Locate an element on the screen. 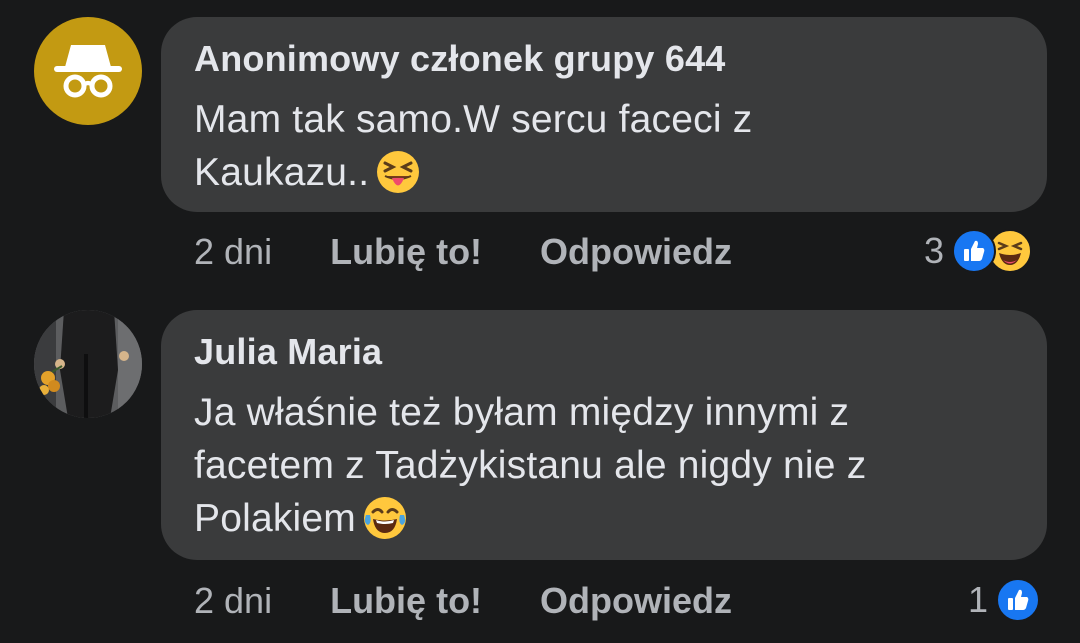  comment-text-line: Polakiem is located at coordinates (275, 518).